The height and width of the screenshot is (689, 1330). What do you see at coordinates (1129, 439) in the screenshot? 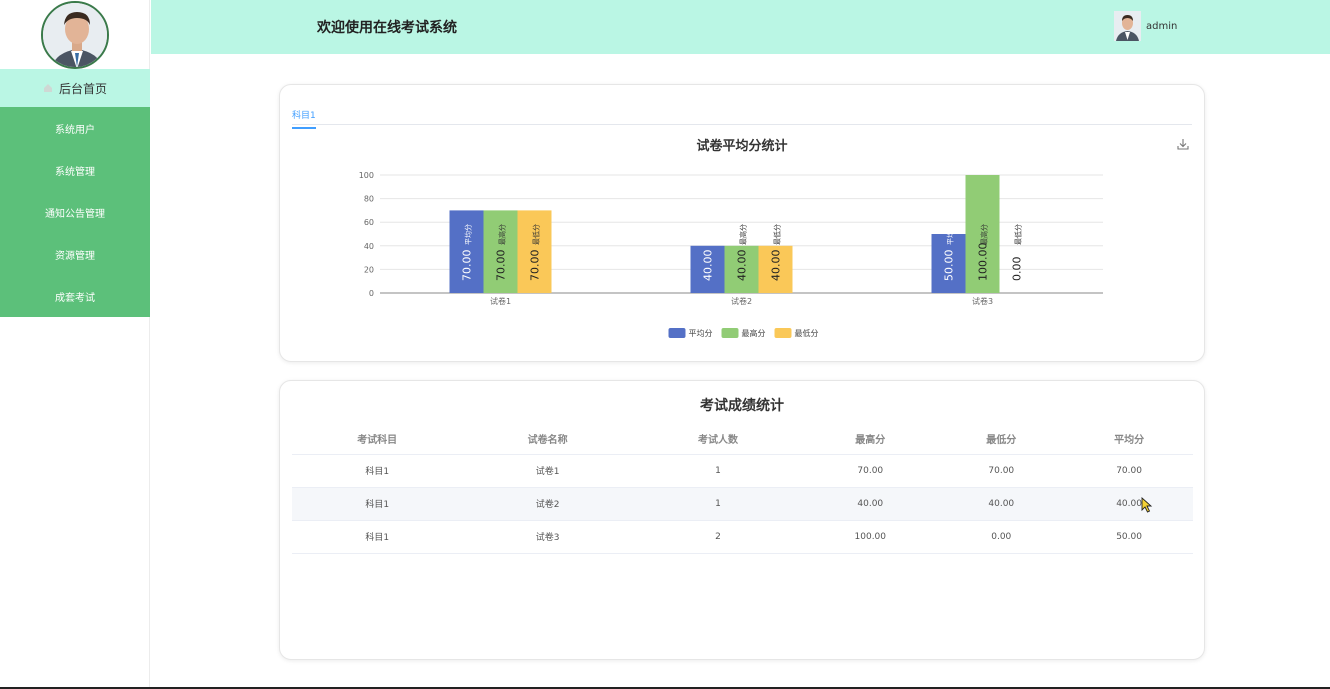
I see `column-header: 平均分` at bounding box center [1129, 439].